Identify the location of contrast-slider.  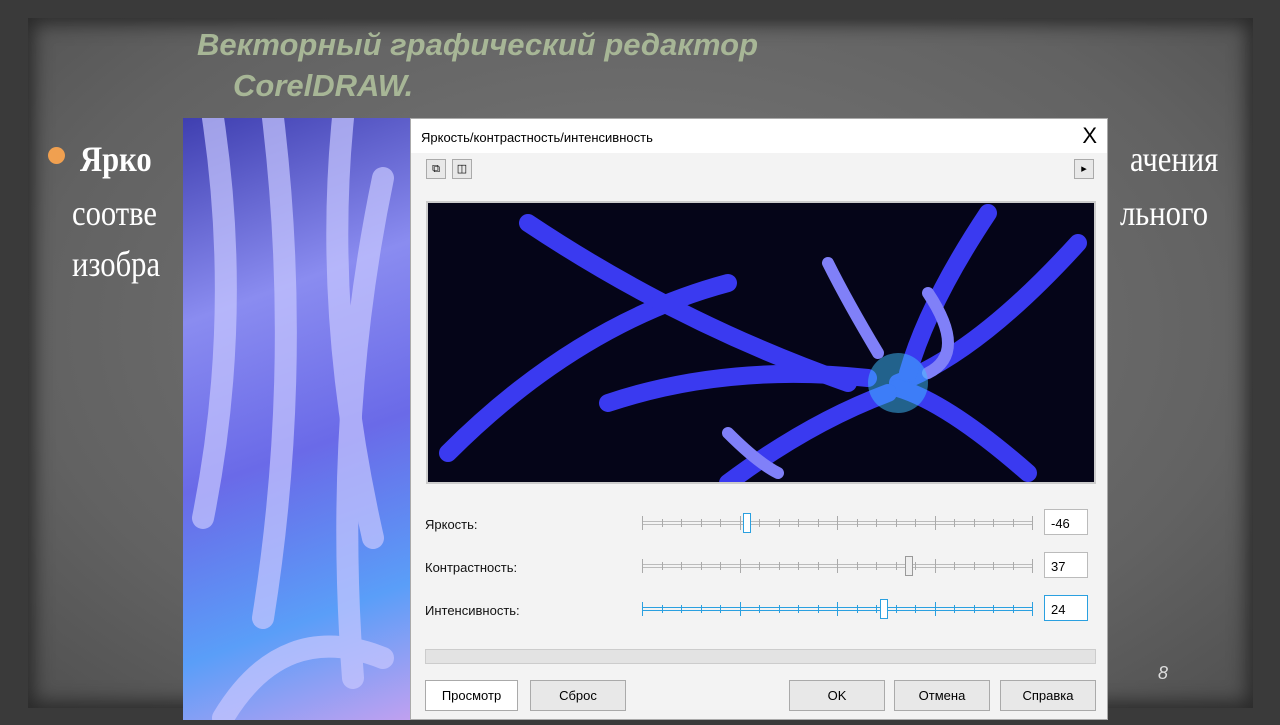
(837, 566).